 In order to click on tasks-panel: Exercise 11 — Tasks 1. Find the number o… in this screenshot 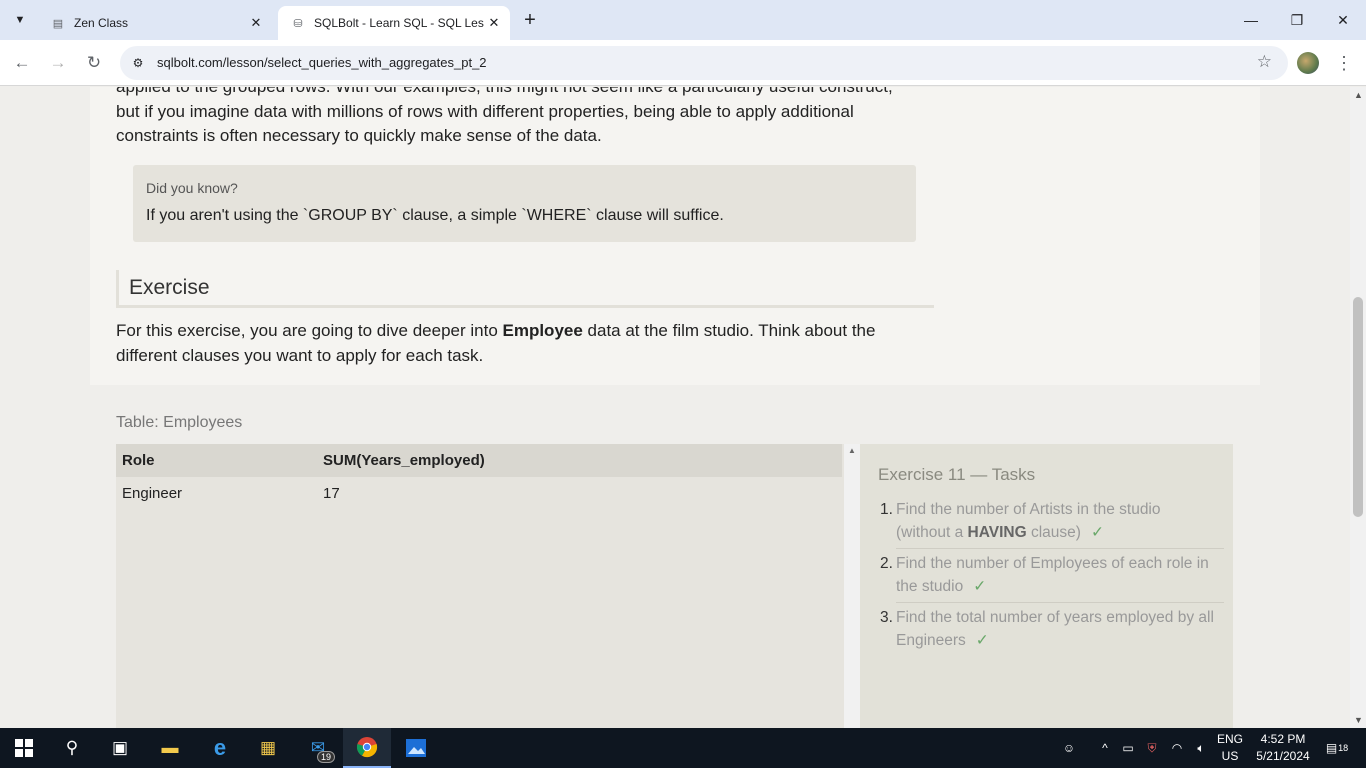, I will do `click(1046, 586)`.